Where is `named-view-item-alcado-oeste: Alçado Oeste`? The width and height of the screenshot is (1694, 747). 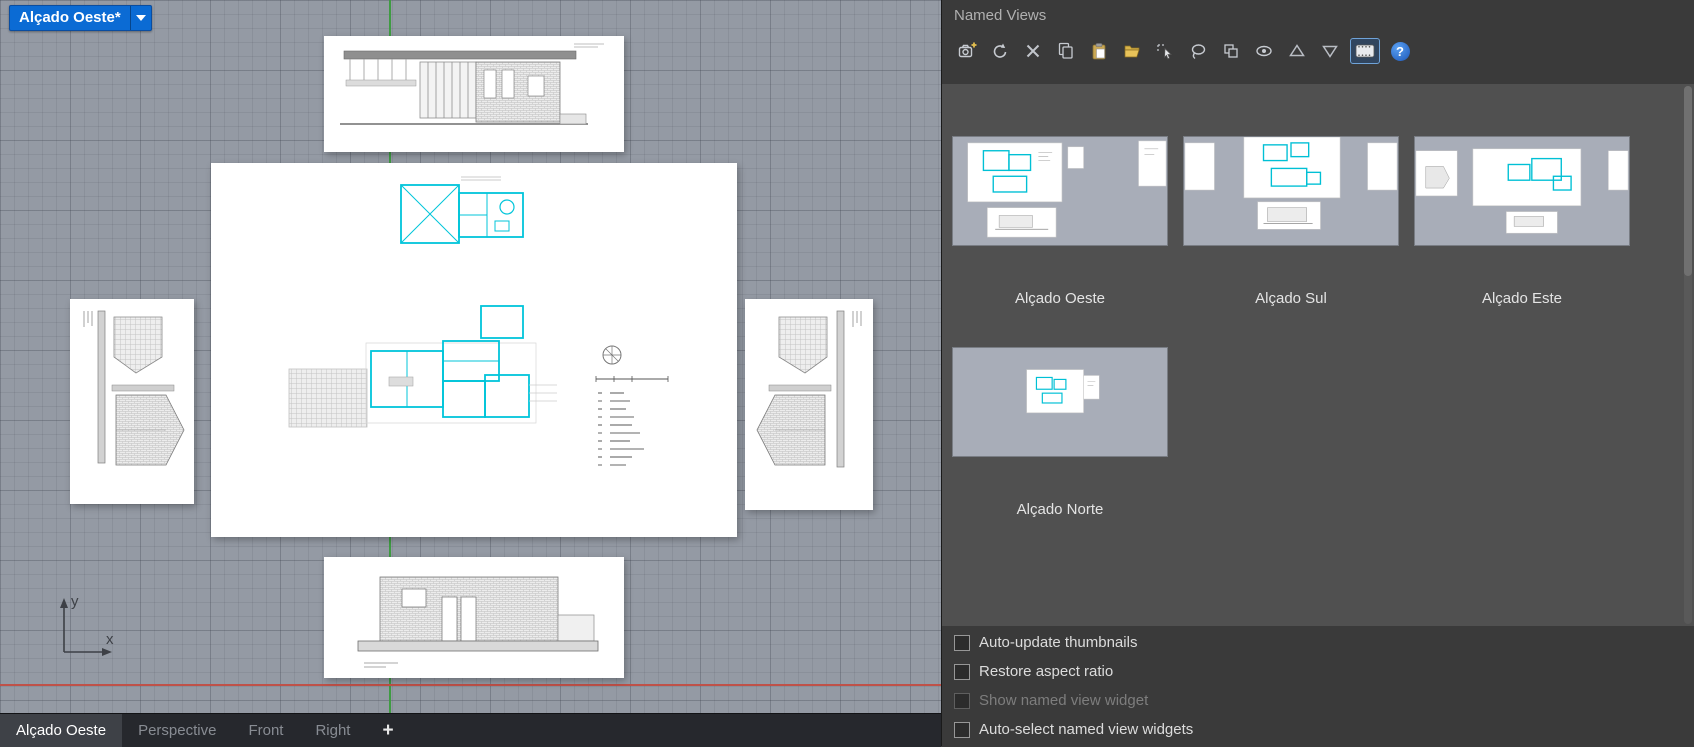
named-view-item-alcado-oeste: Alçado Oeste is located at coordinates (1060, 221).